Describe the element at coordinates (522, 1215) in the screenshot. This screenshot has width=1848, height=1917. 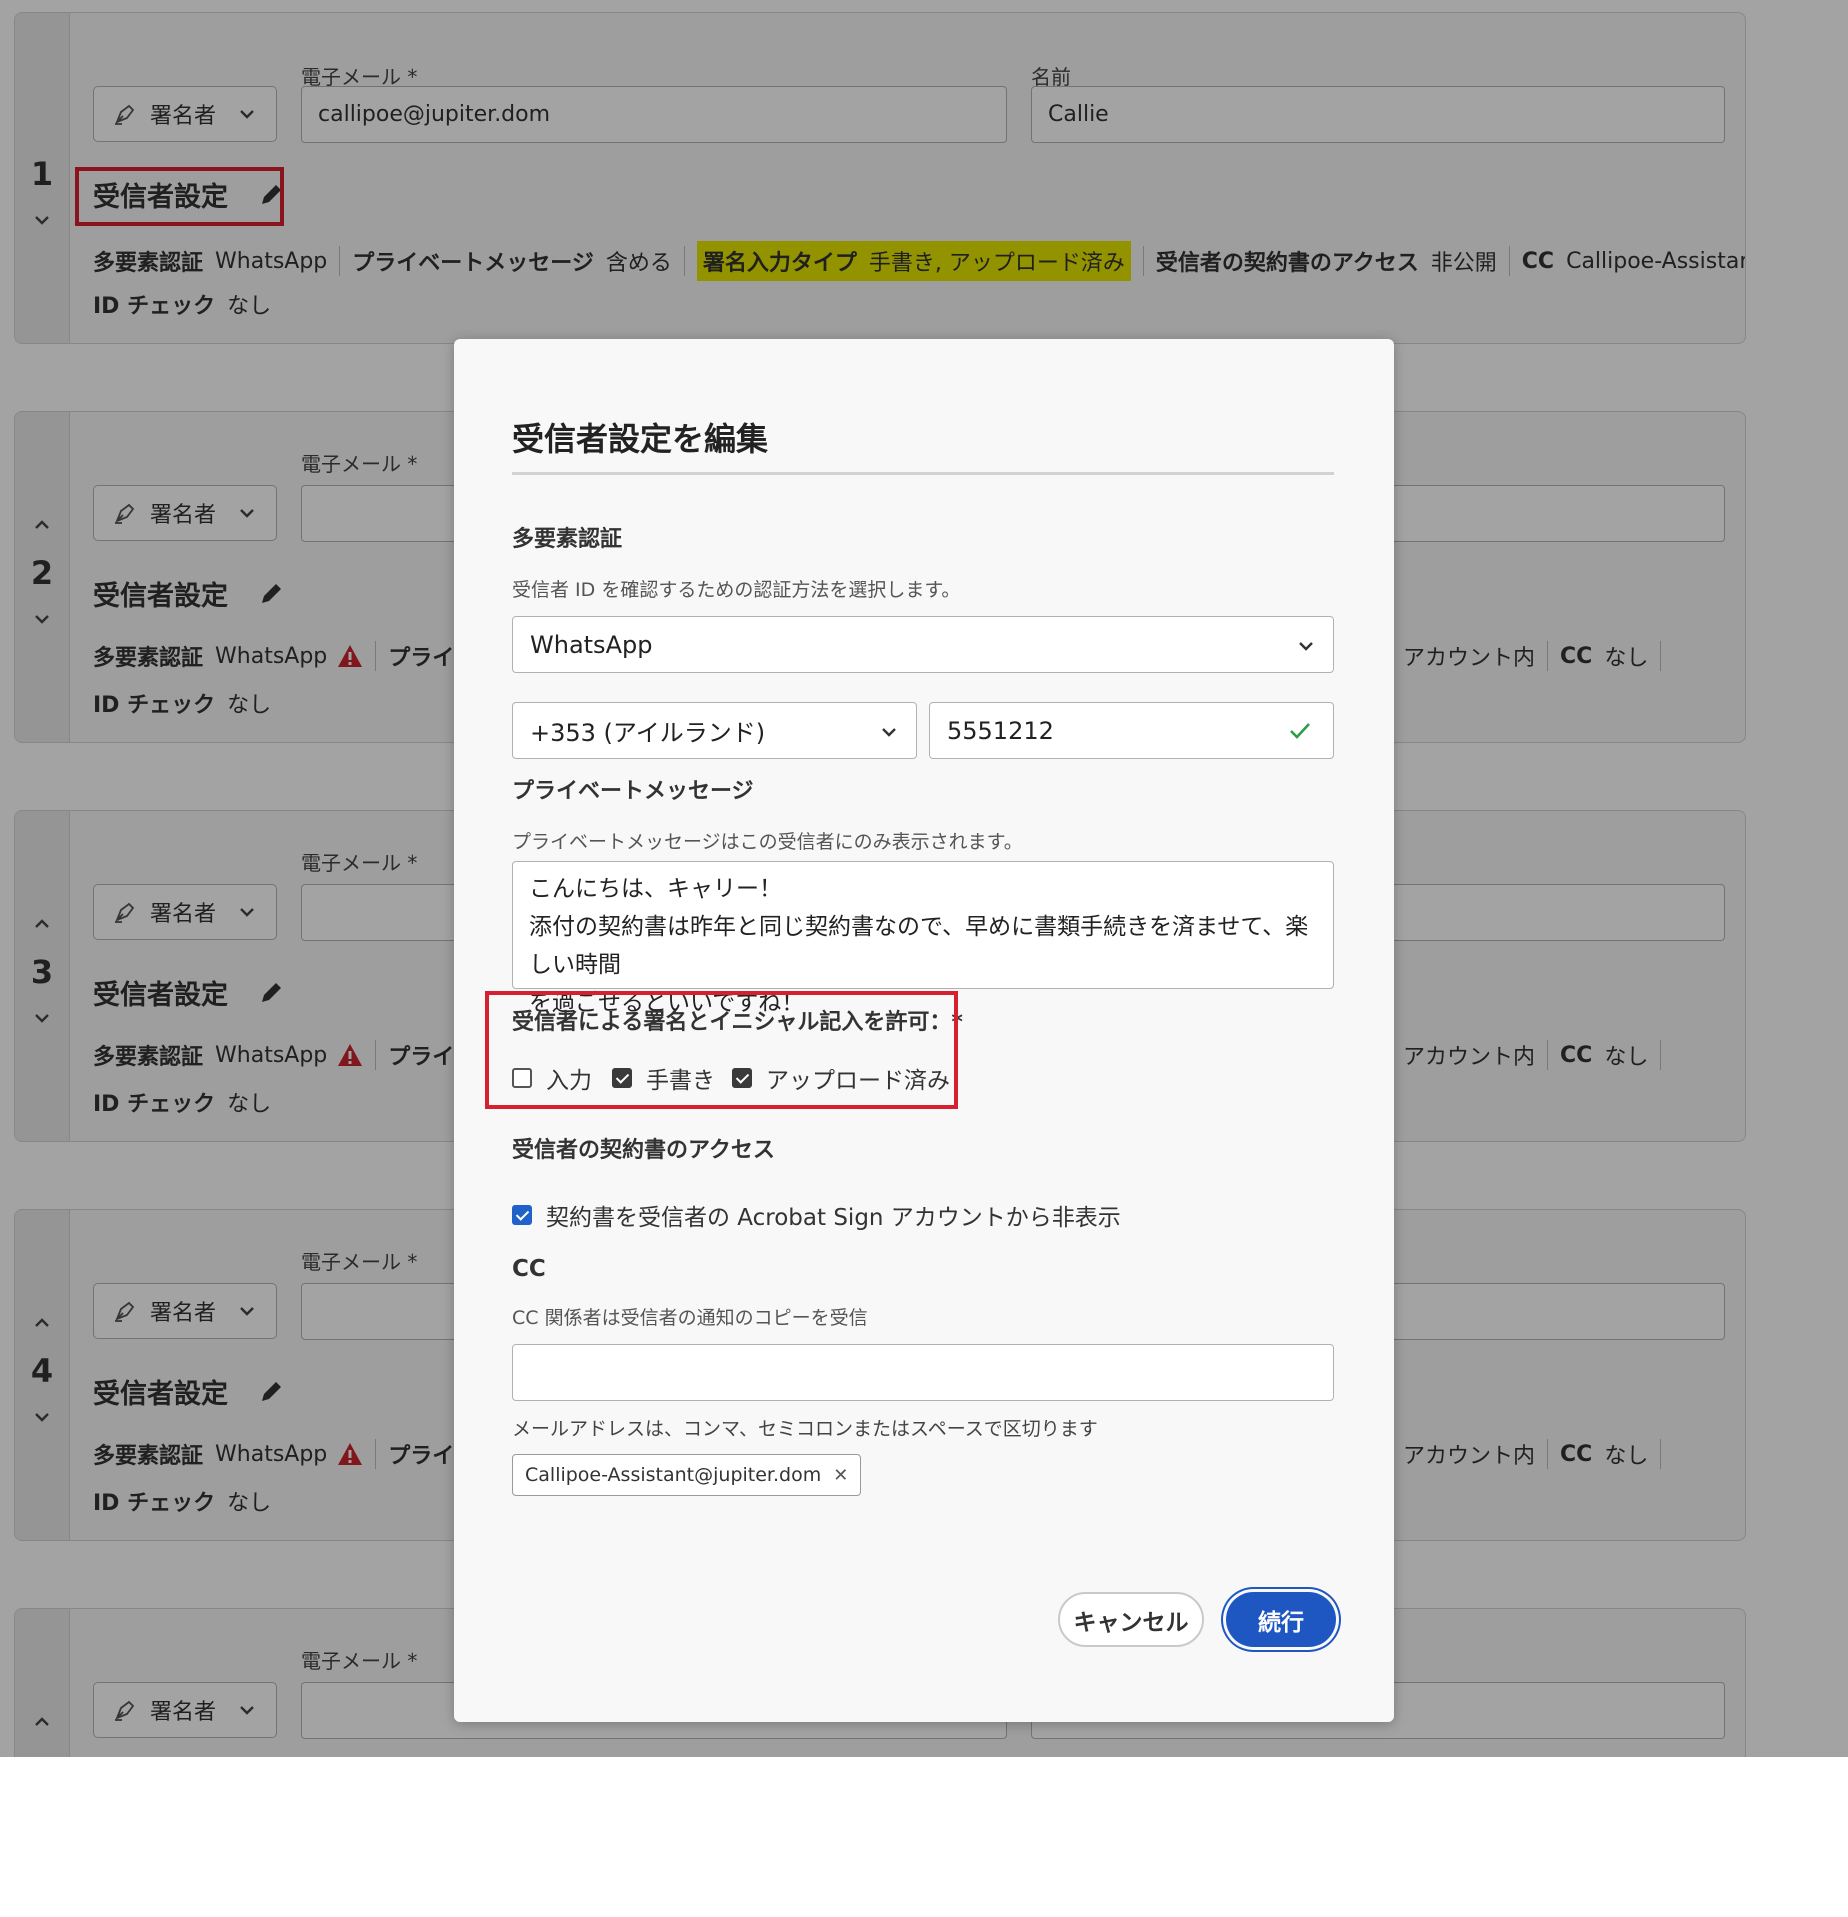
I see `checkbox-checked-icon` at that location.